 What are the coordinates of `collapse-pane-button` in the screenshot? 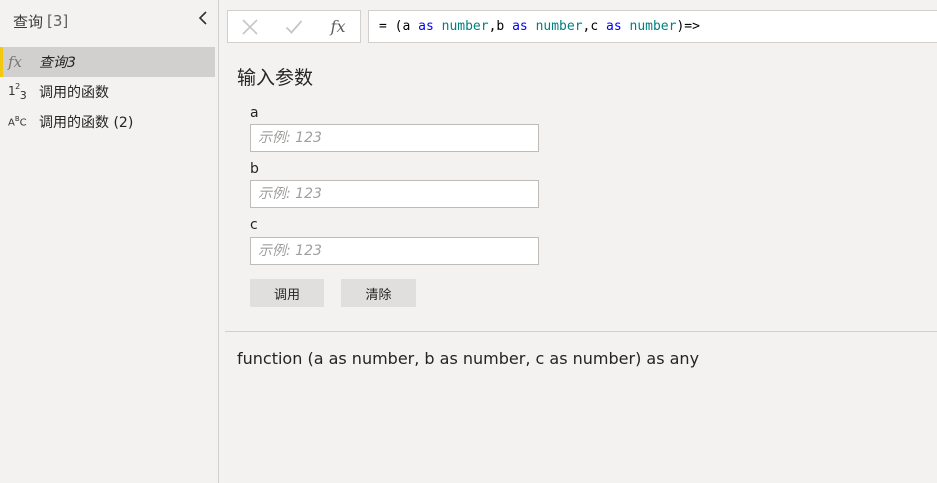 It's located at (203, 18).